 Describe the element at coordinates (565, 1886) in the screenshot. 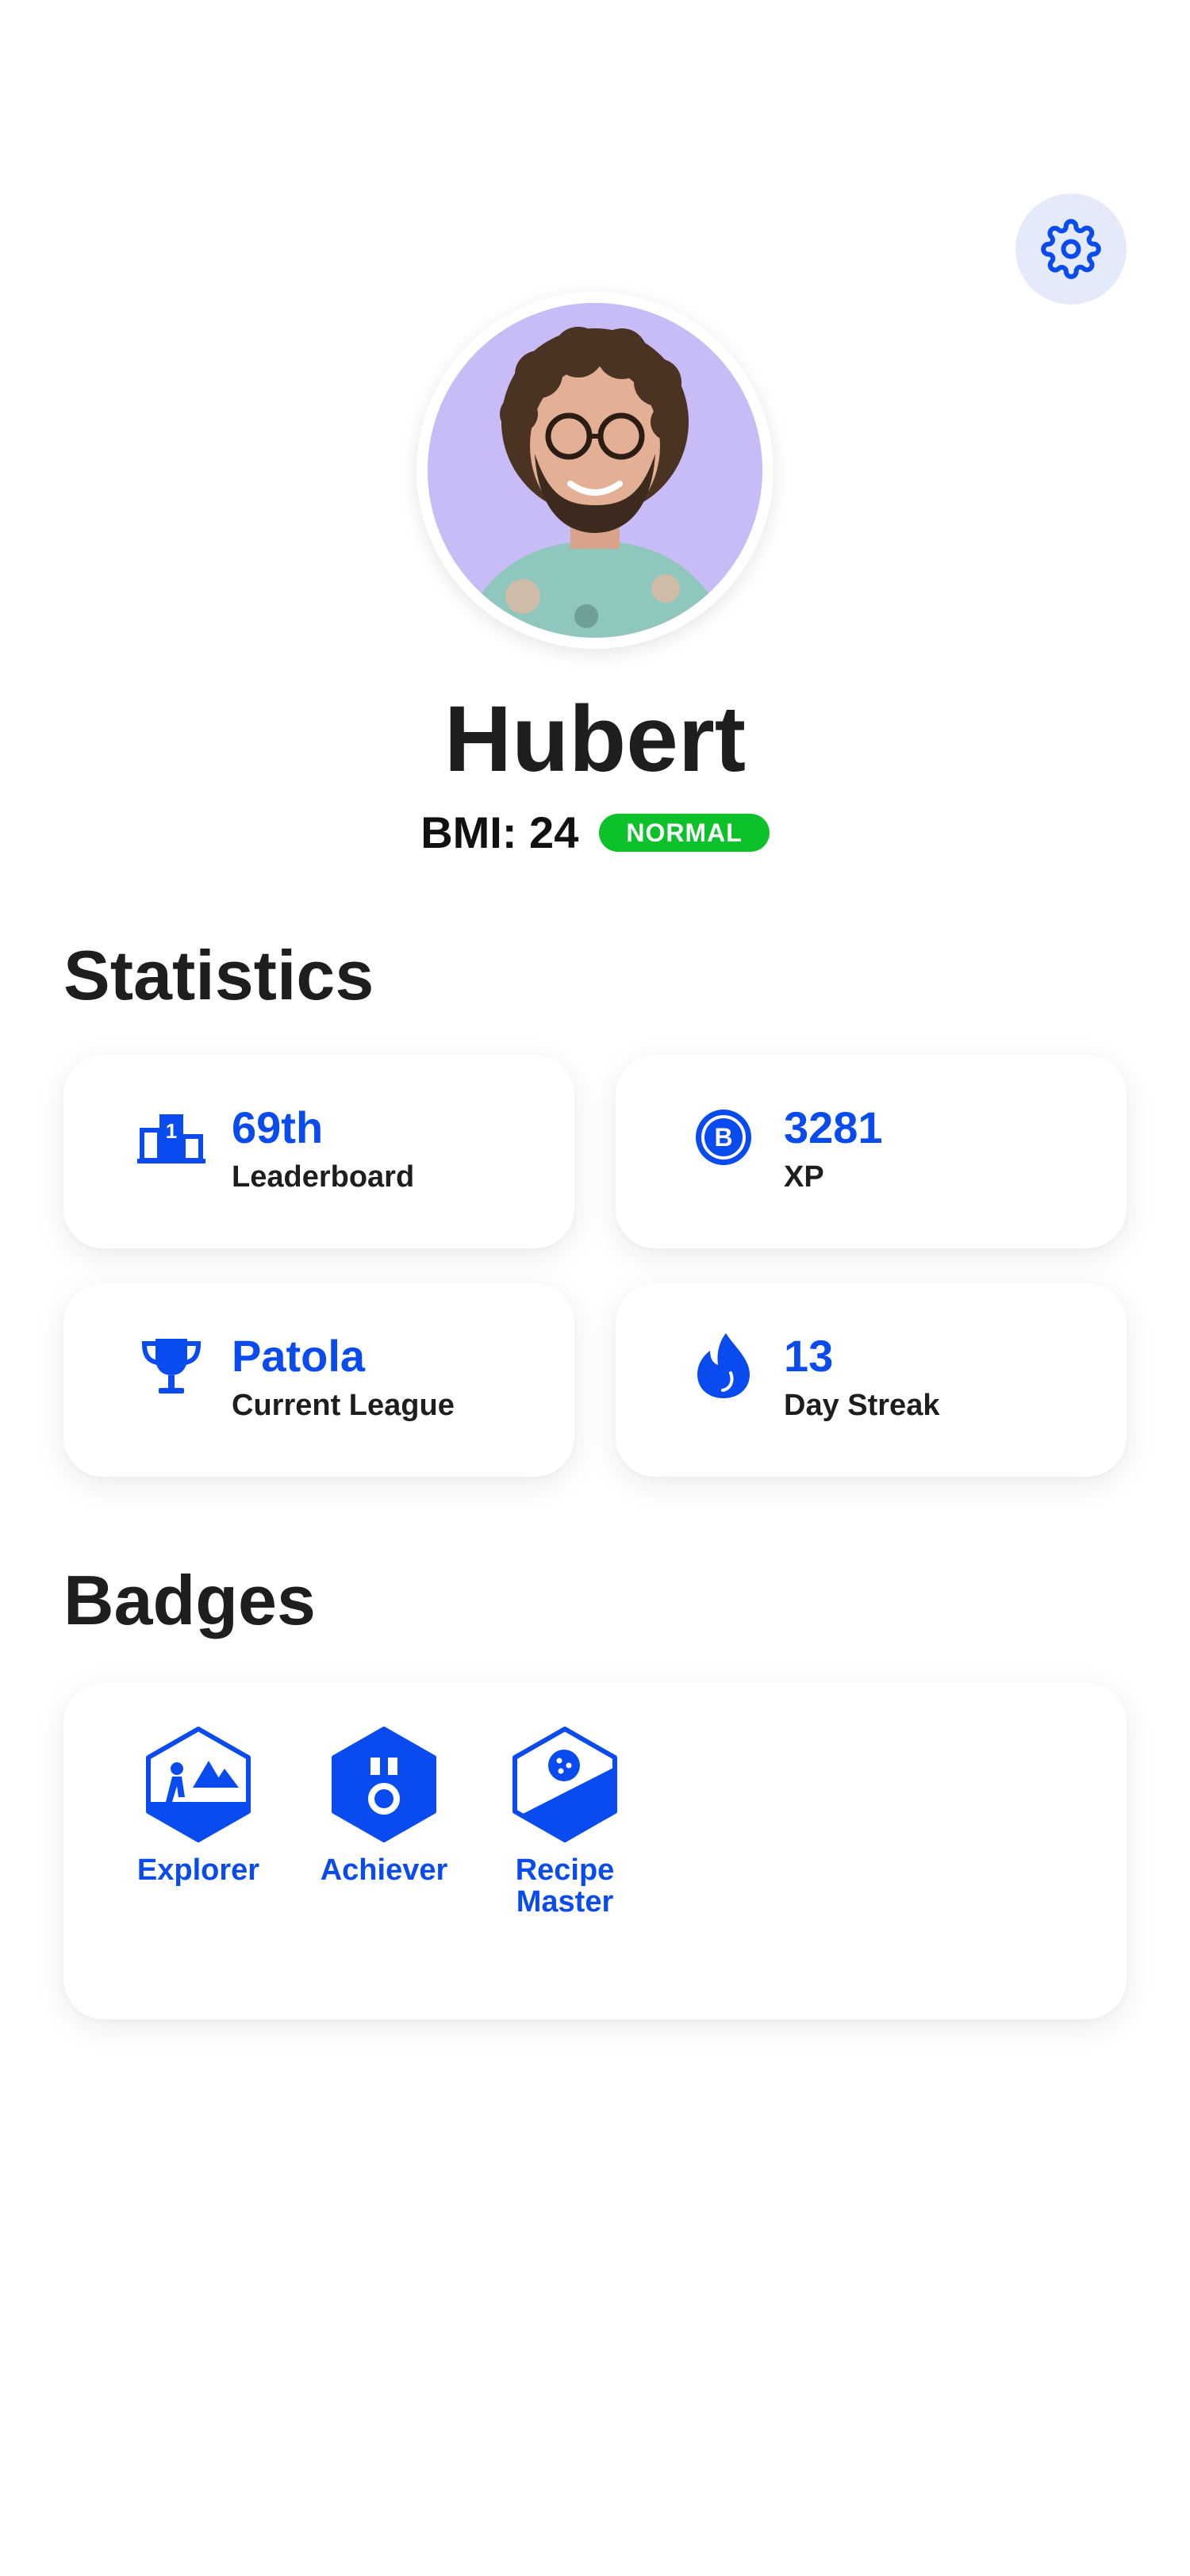

I see `badge-label-recipe-master: Recipe Master` at that location.